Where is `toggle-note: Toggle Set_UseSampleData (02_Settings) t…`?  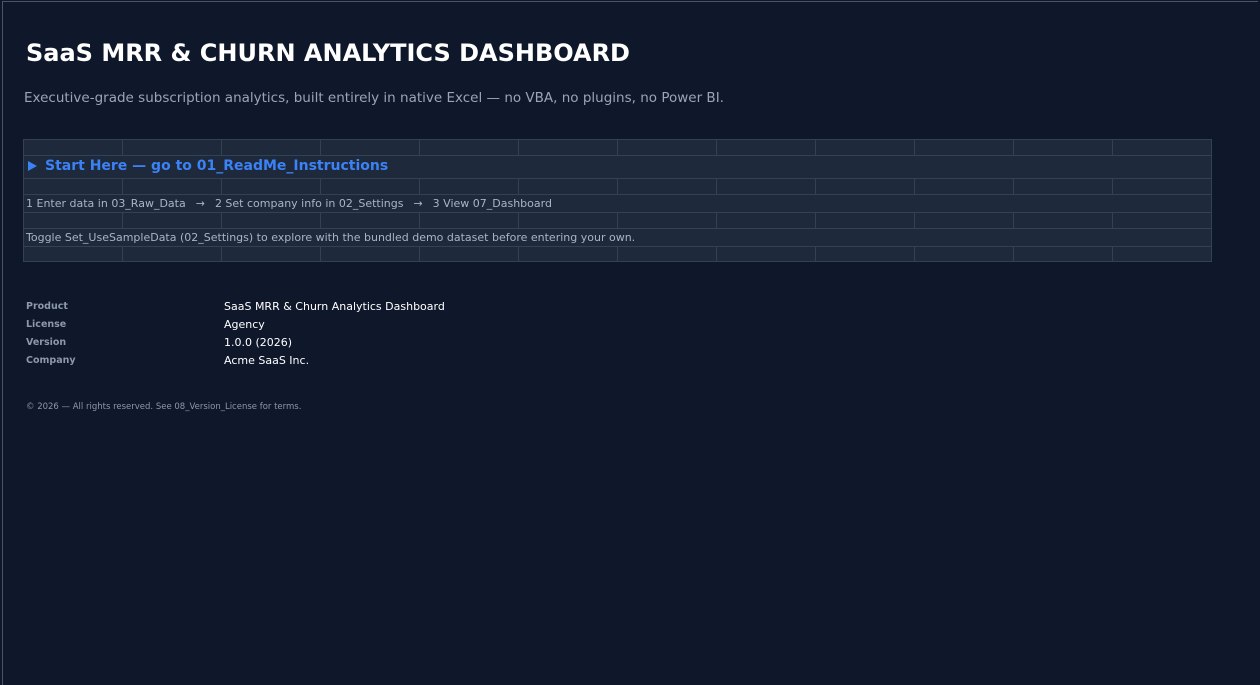 toggle-note: Toggle Set_UseSampleData (02_Settings) t… is located at coordinates (331, 237).